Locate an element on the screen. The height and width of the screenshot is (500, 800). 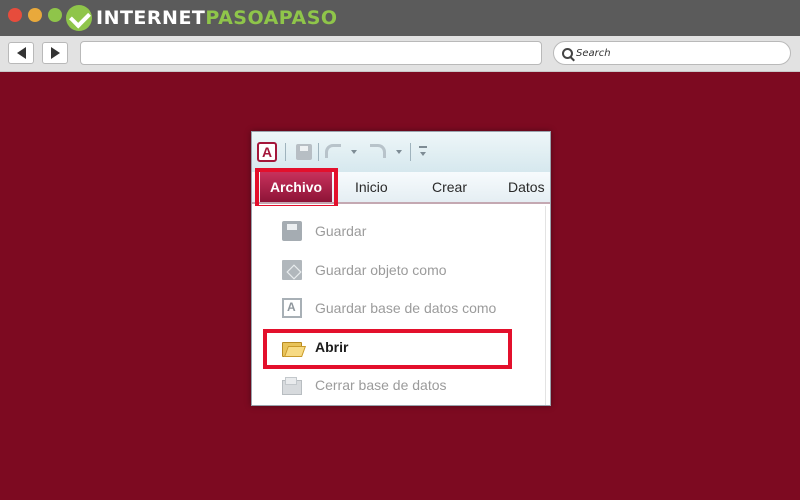
quick-access-toolbar: A is located at coordinates (401, 152).